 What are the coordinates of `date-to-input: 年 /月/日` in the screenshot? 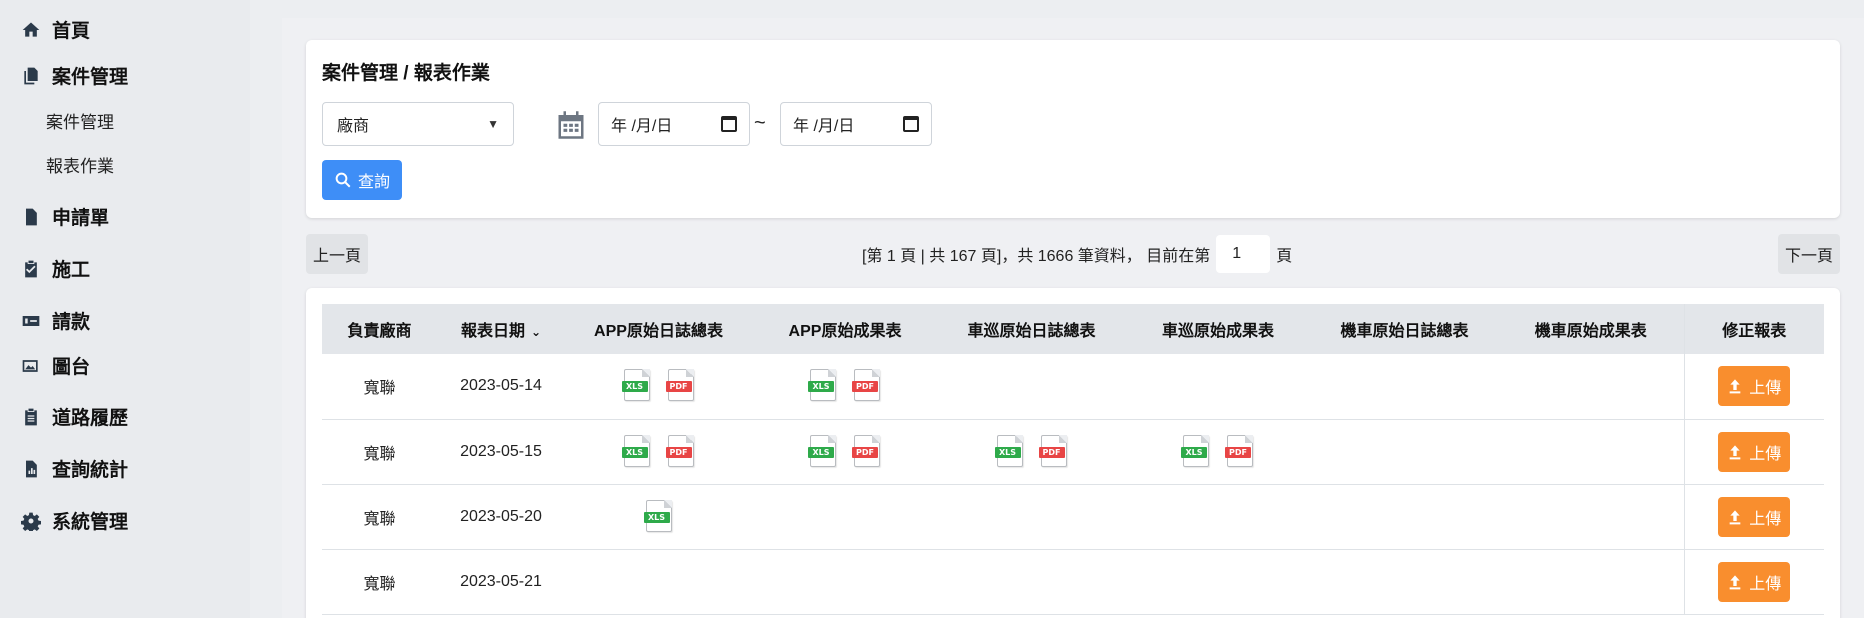 It's located at (856, 124).